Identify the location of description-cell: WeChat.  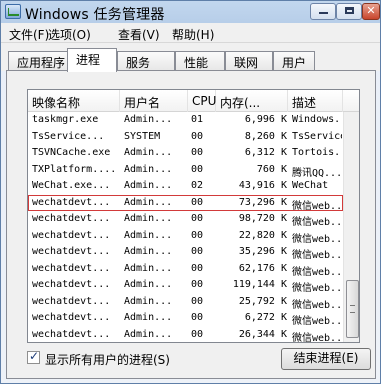
(310, 185).